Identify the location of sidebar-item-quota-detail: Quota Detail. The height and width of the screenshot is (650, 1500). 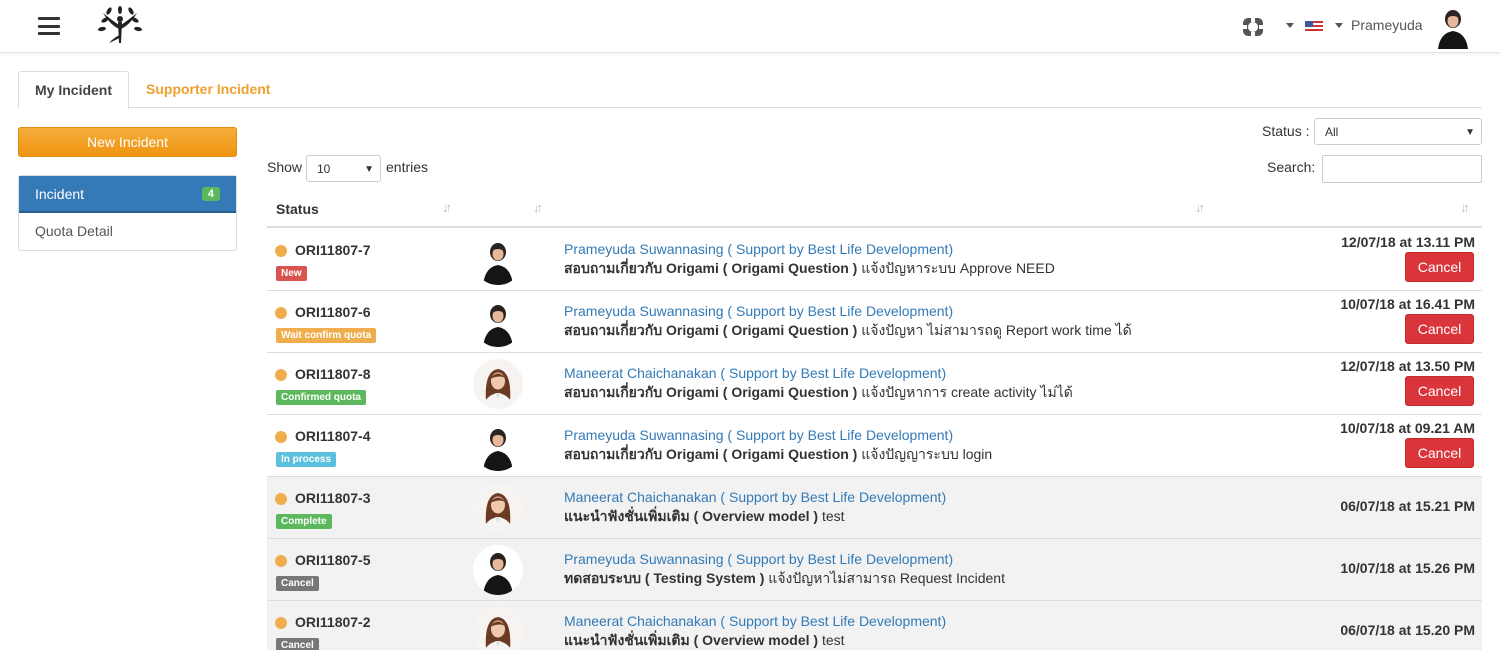
(127, 231).